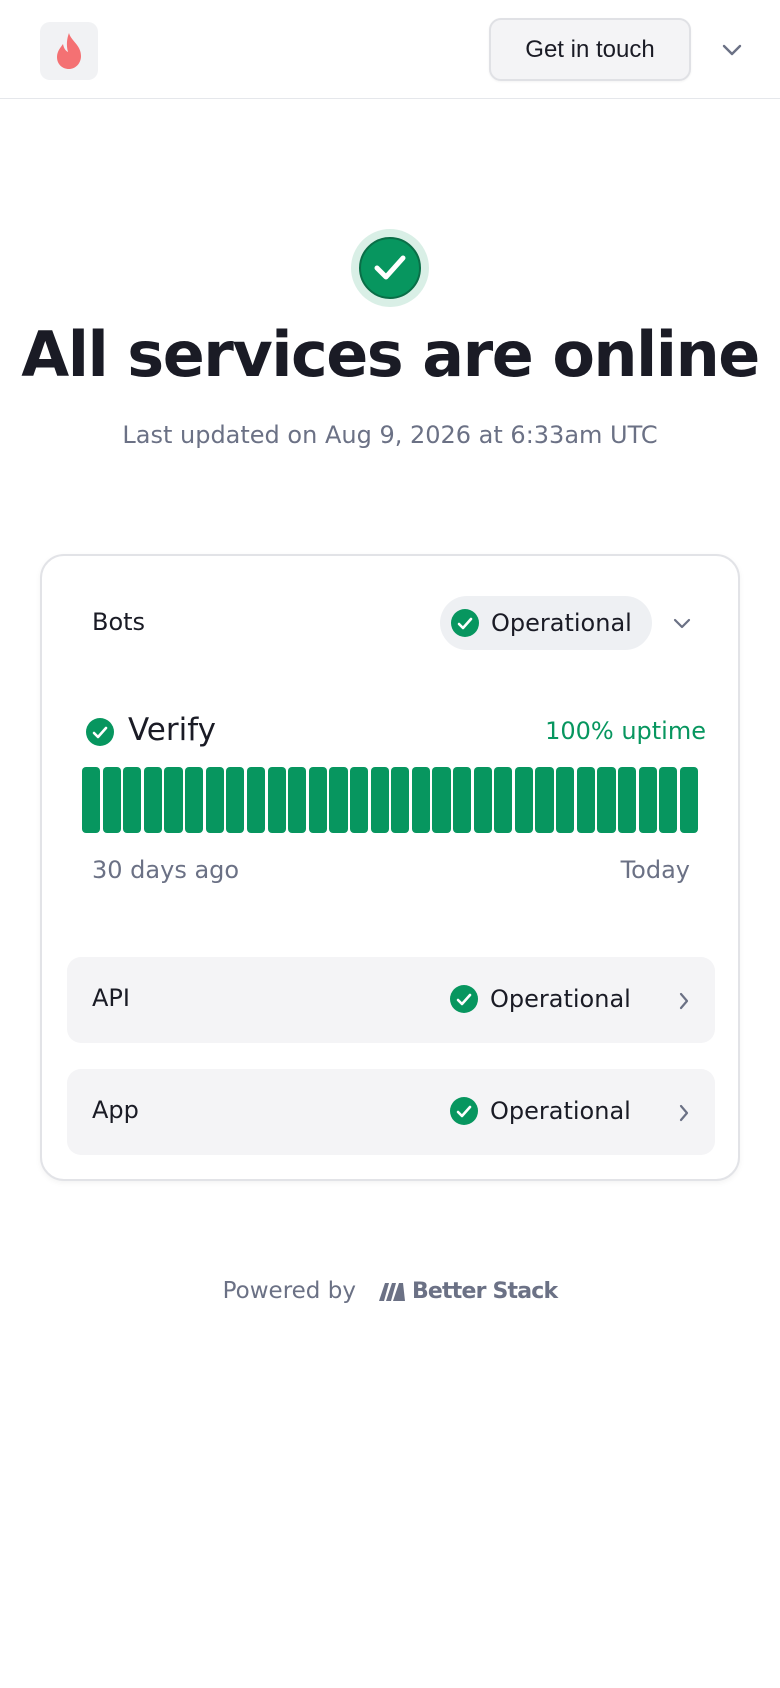  Describe the element at coordinates (391, 1112) in the screenshot. I see `service-row-app: App Operational` at that location.